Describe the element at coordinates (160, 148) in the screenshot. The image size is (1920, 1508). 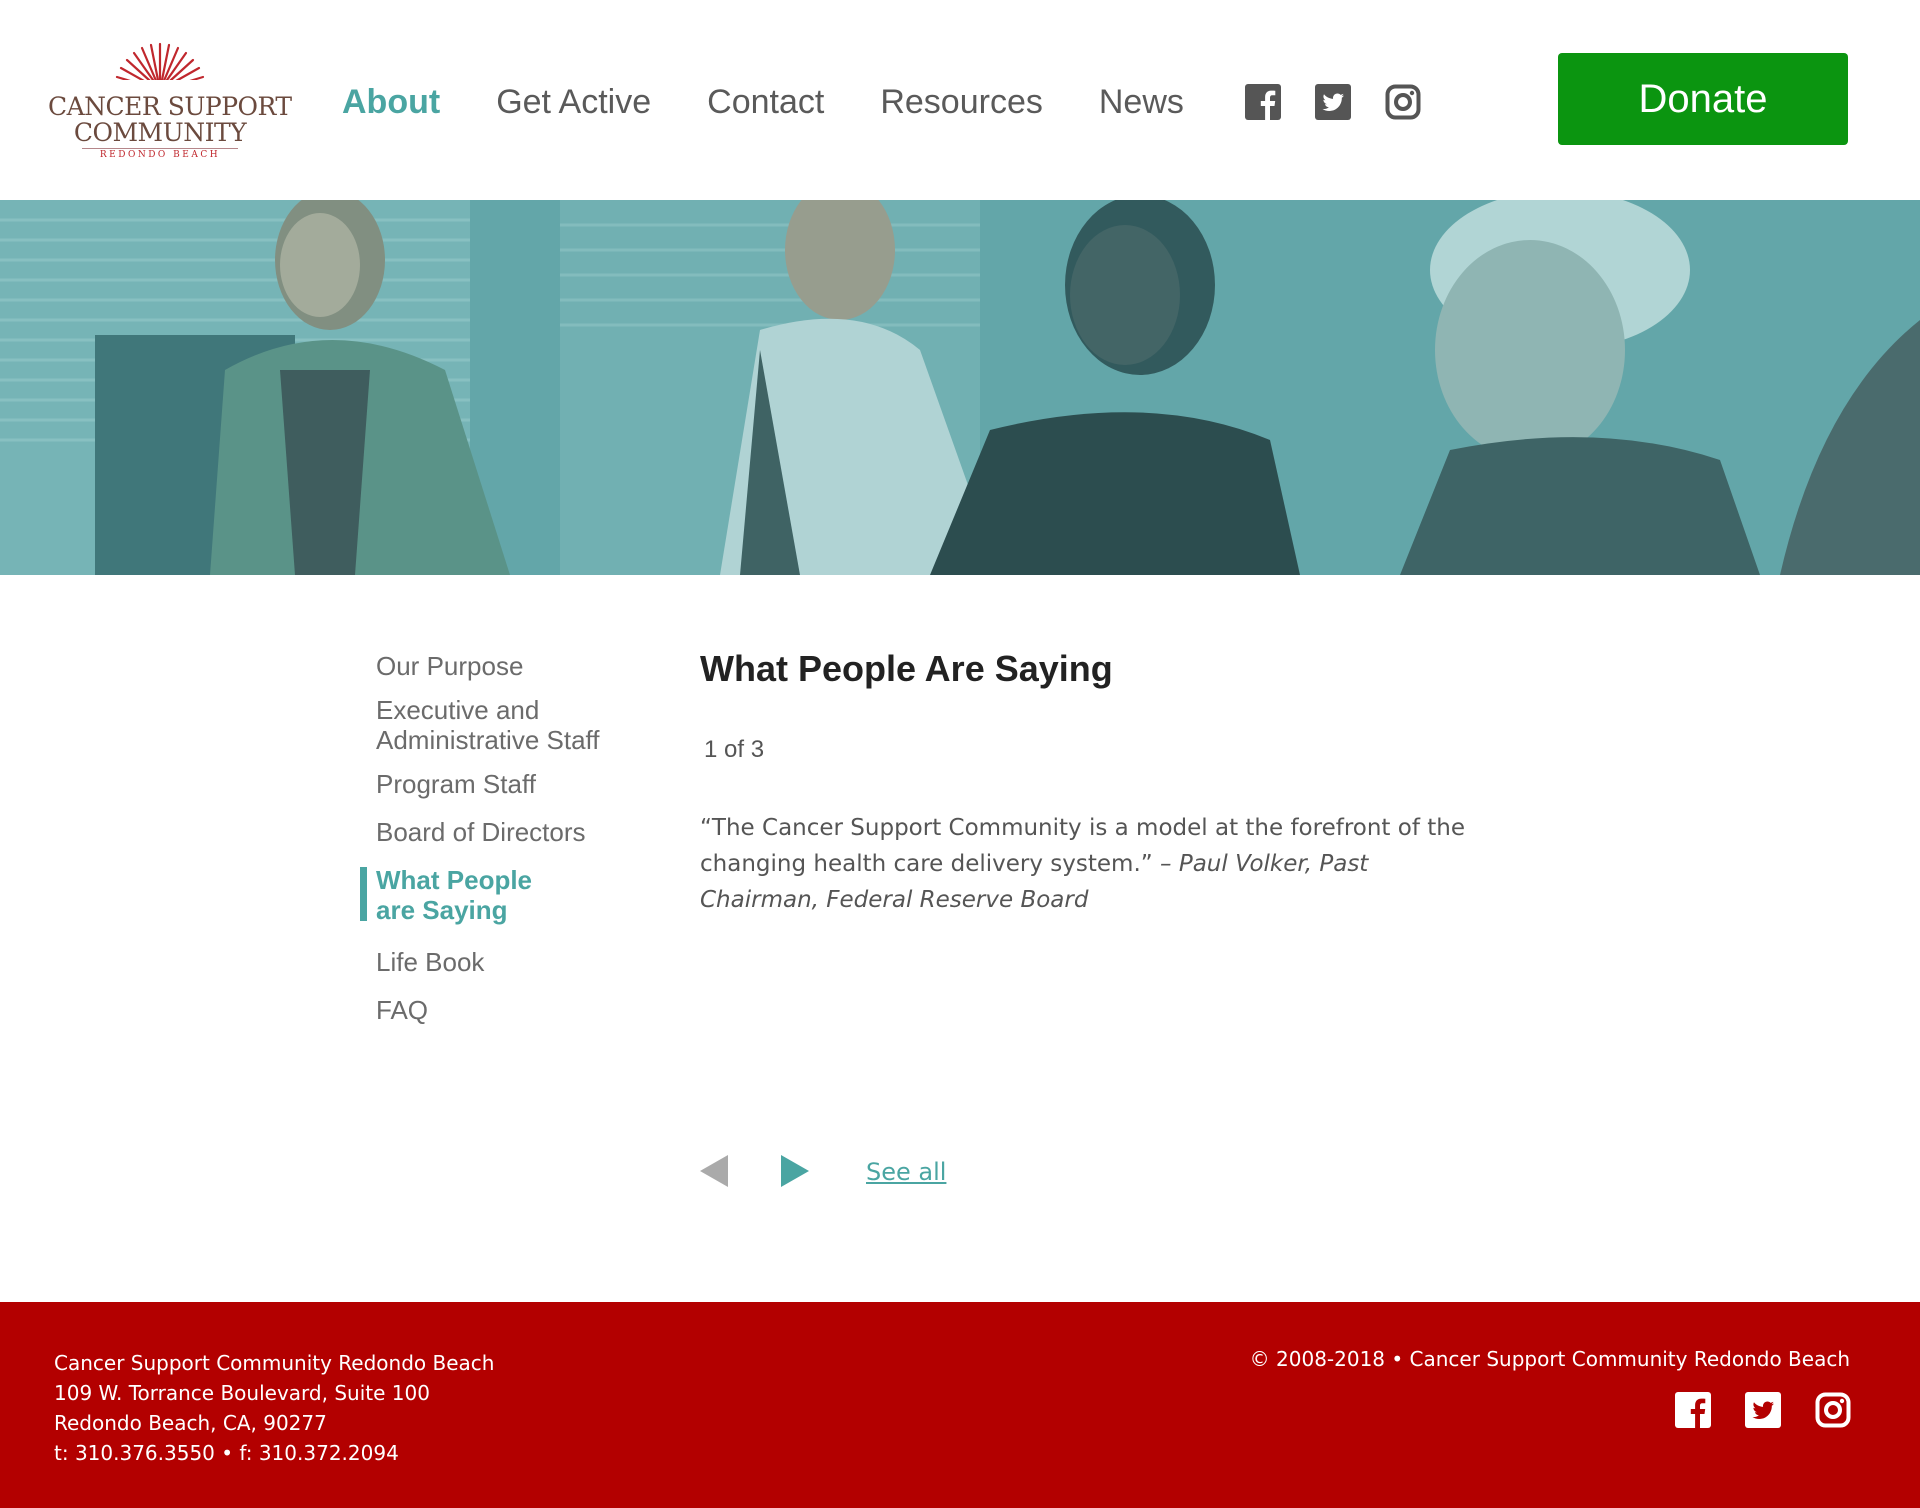
I see `logo-divider` at that location.